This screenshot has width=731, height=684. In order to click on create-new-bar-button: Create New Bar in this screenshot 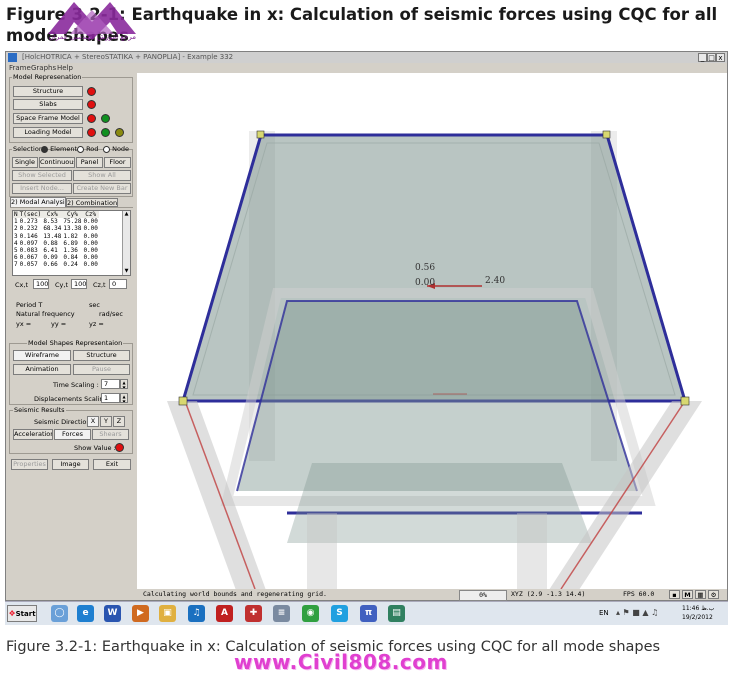, I will do `click(102, 188)`.